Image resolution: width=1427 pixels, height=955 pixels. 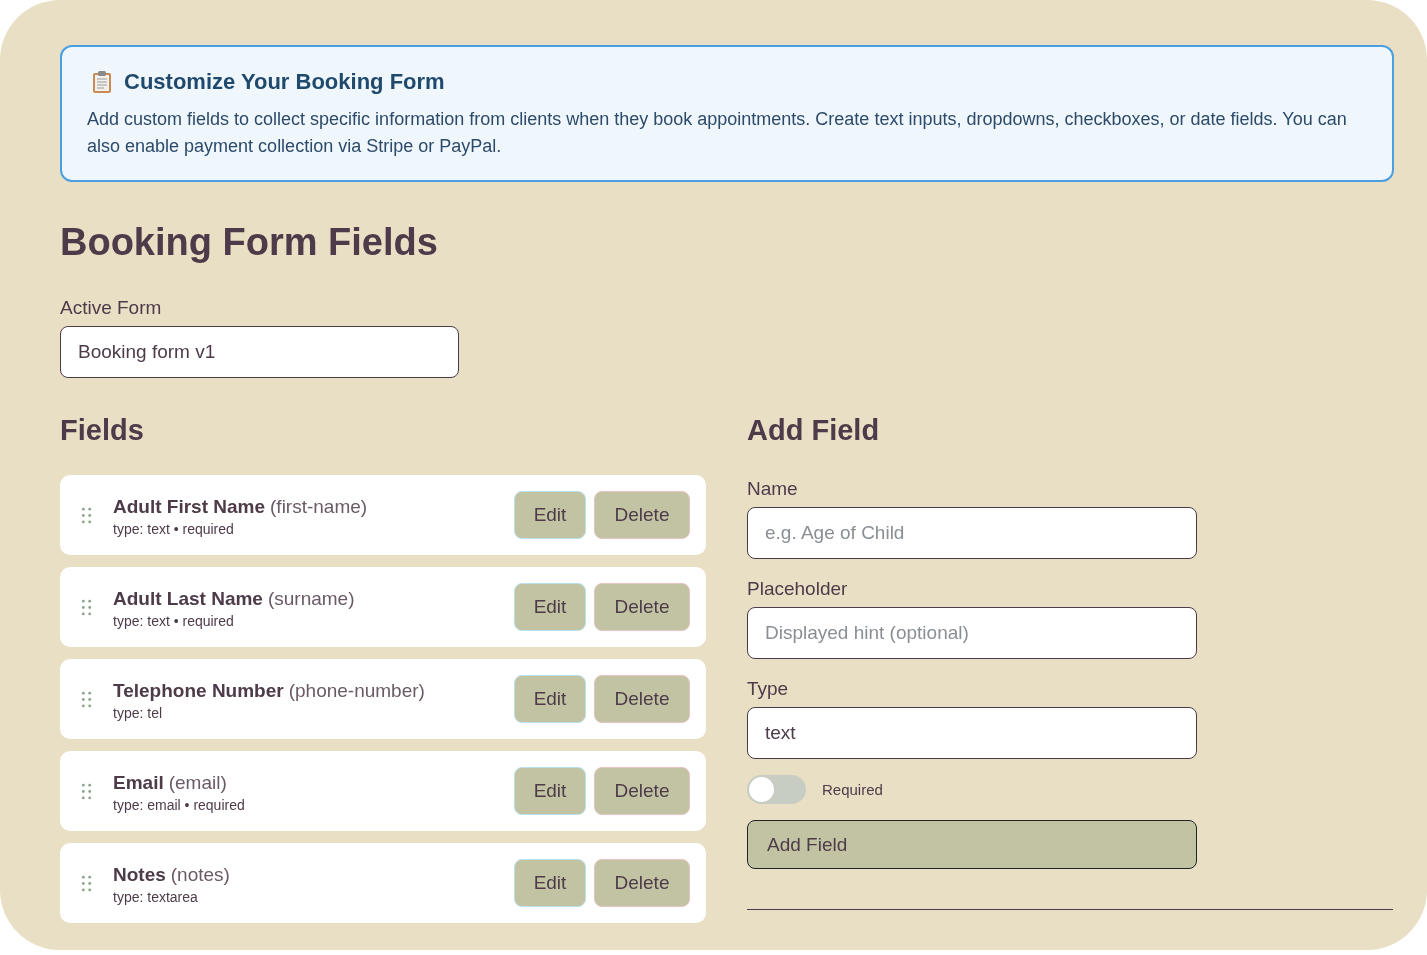 I want to click on field-slug: (first-name), so click(x=319, y=506).